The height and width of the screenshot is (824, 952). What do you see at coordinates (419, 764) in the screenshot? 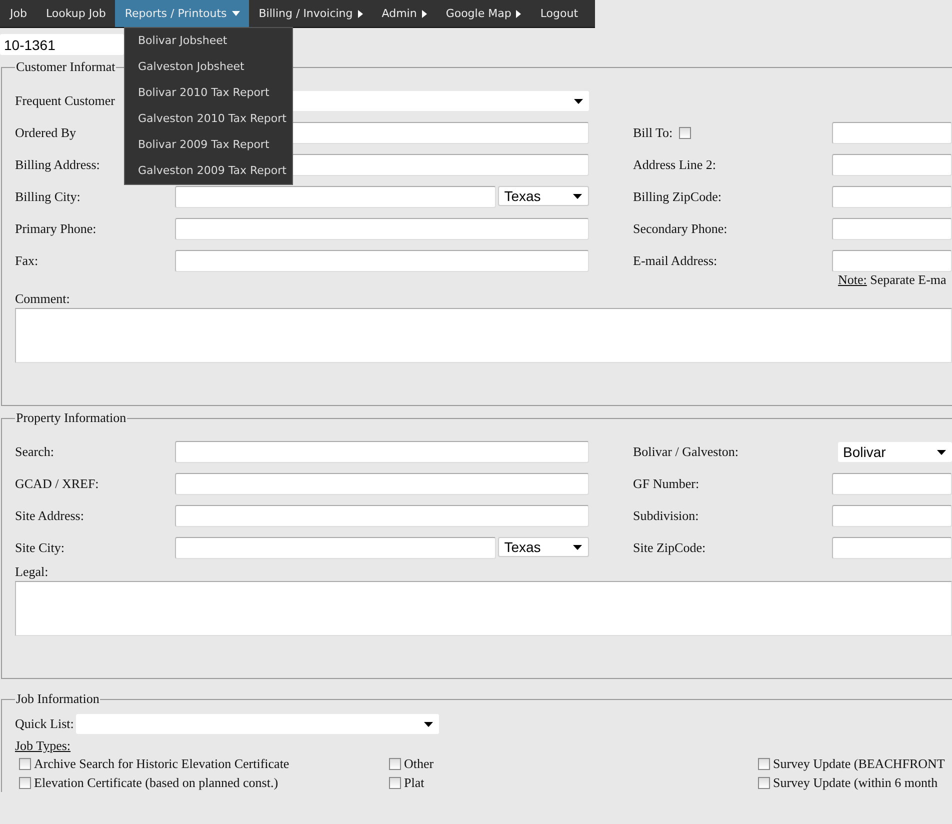
I see `checkbox-label: Other` at bounding box center [419, 764].